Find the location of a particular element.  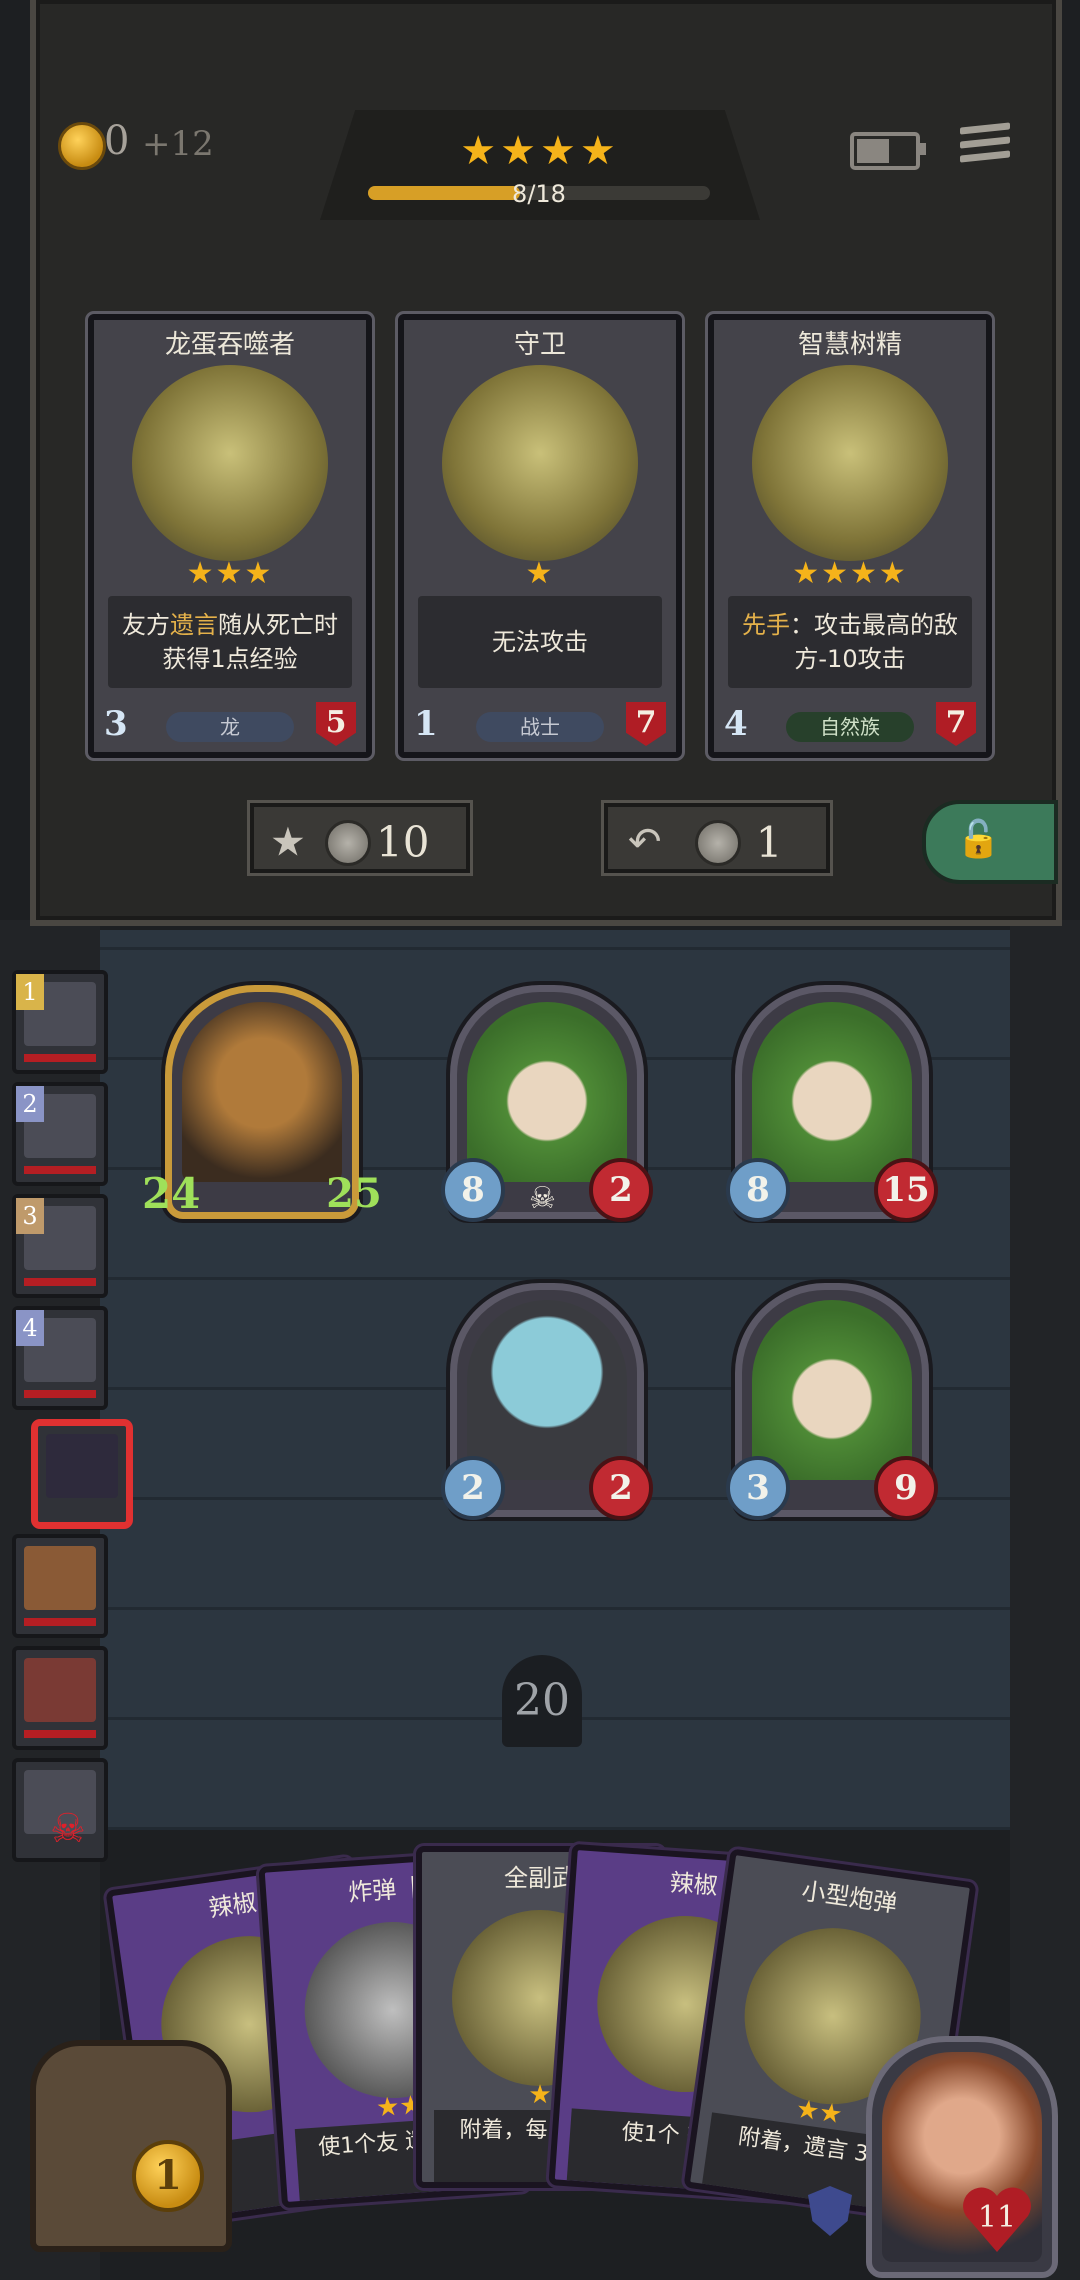

card-description: 友方遗言随从死亡时获得1点经验 is located at coordinates (230, 642).